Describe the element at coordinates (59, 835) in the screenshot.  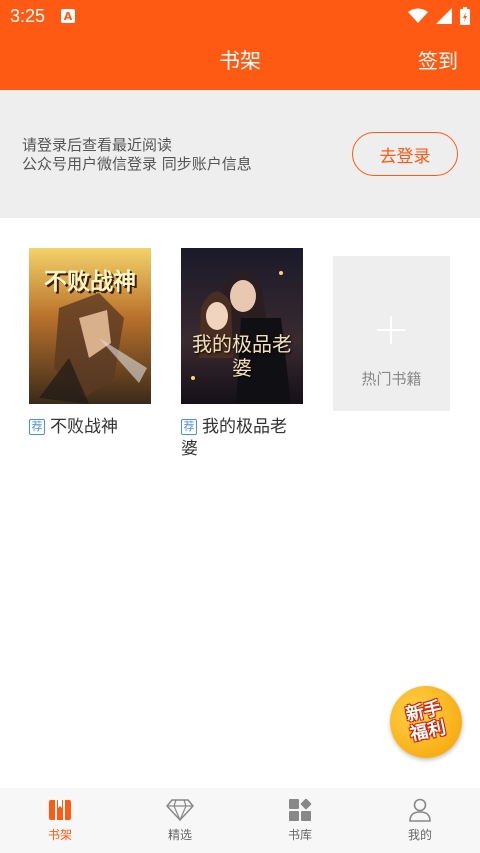
I see `tab-label: 书架` at that location.